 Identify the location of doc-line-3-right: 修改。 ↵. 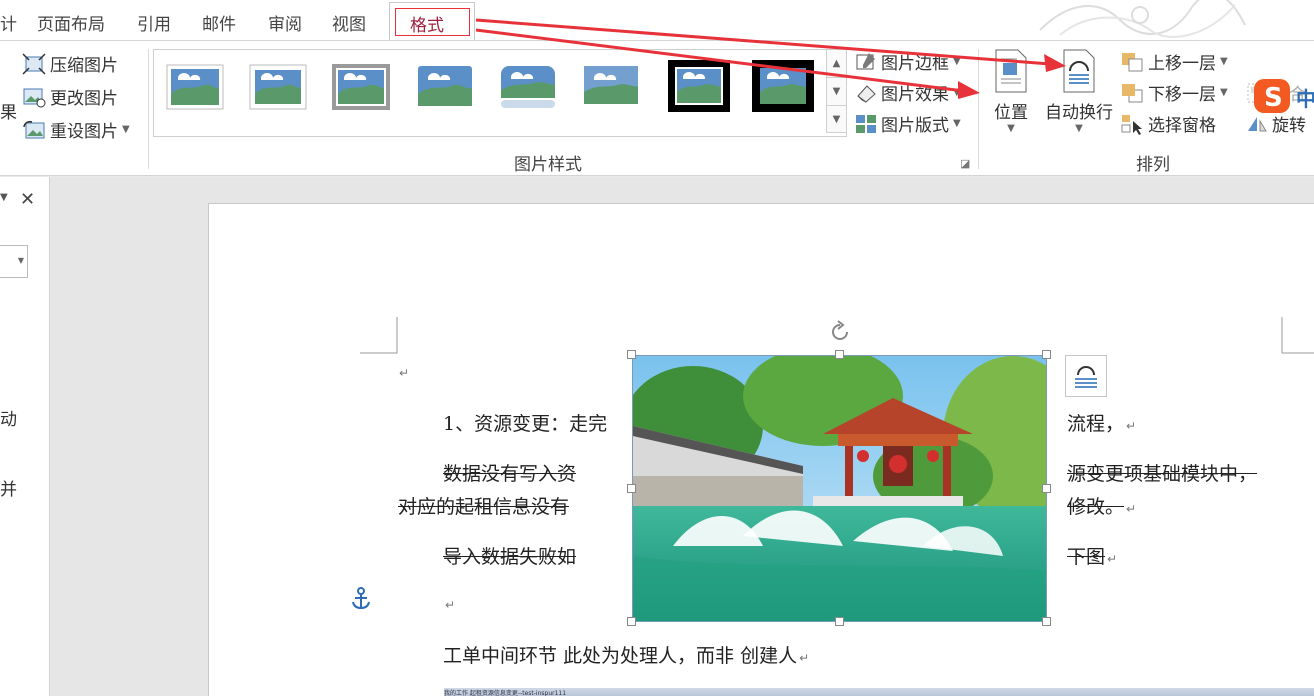
(1101, 505).